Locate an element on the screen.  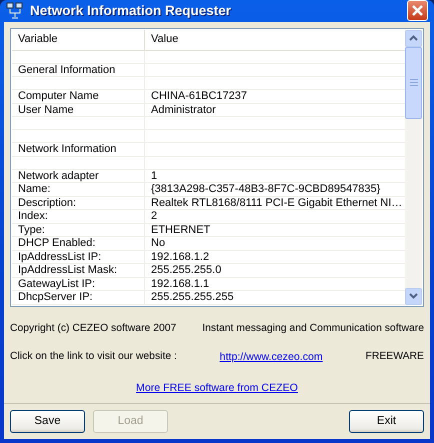
grip-icon is located at coordinates (414, 82).